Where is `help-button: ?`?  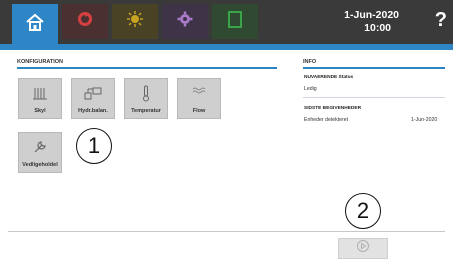 help-button: ? is located at coordinates (441, 20).